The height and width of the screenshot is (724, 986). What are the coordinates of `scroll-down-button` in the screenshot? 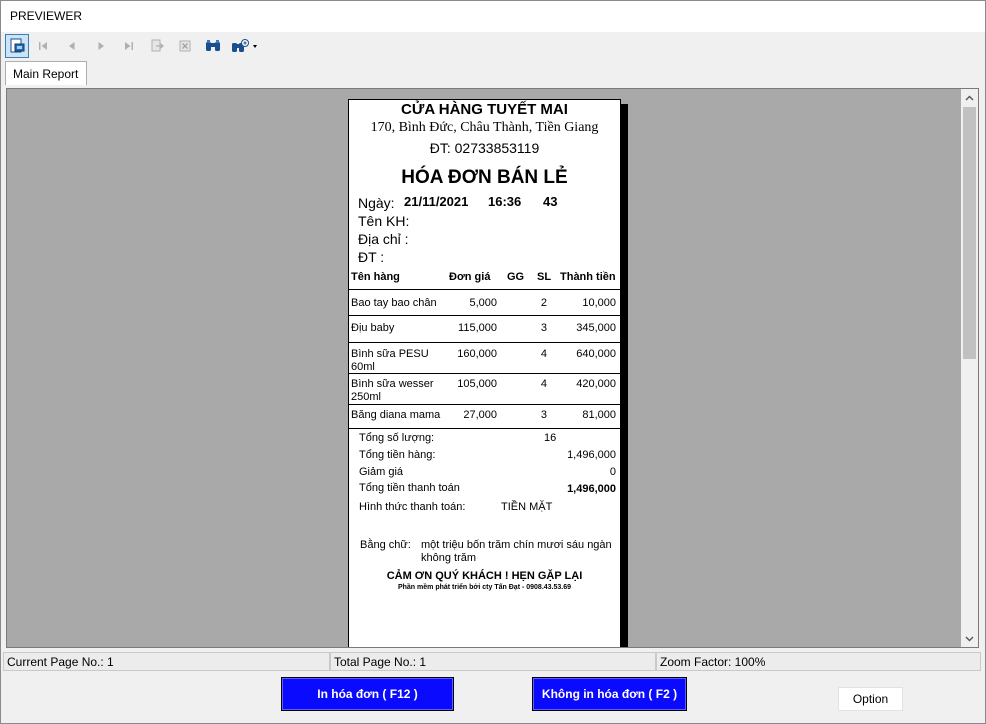 It's located at (969, 638).